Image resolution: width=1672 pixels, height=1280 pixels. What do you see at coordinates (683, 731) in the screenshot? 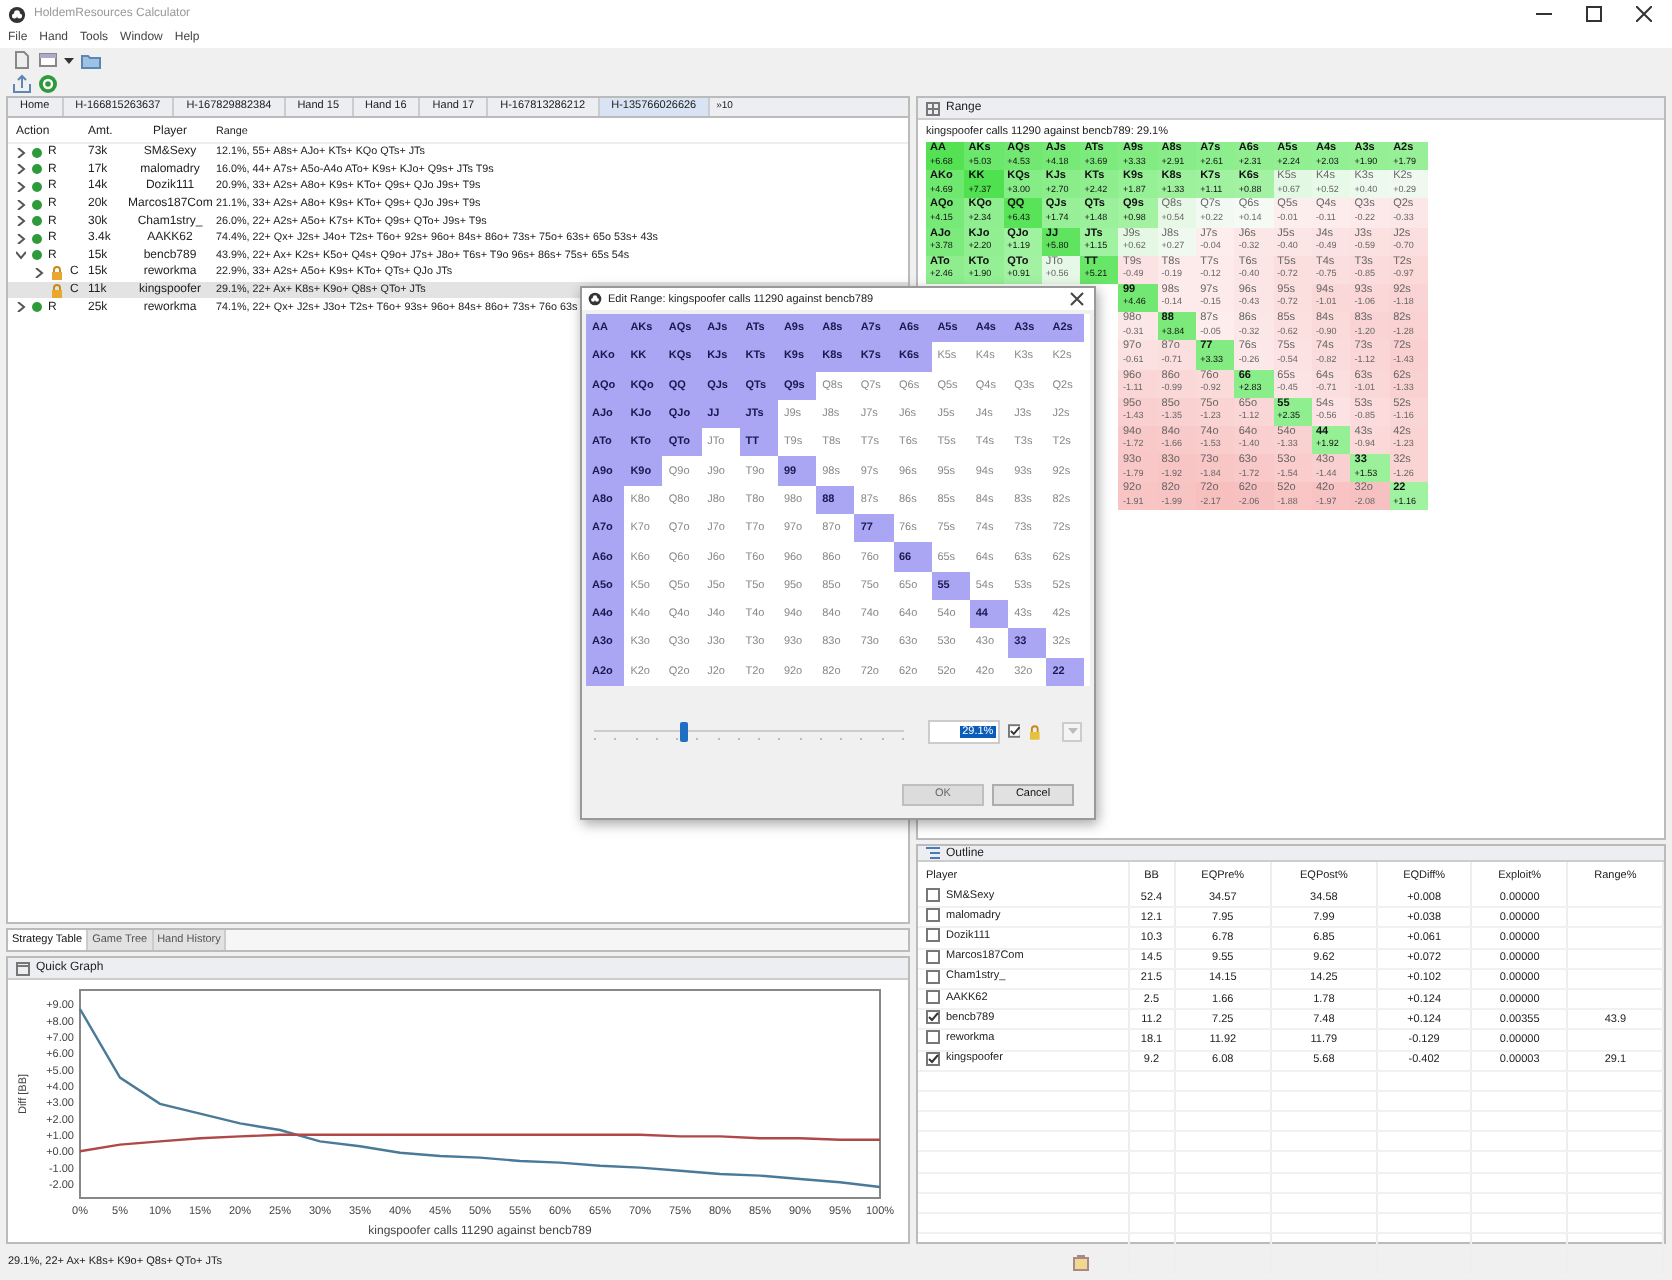
I see `slider-thumb` at bounding box center [683, 731].